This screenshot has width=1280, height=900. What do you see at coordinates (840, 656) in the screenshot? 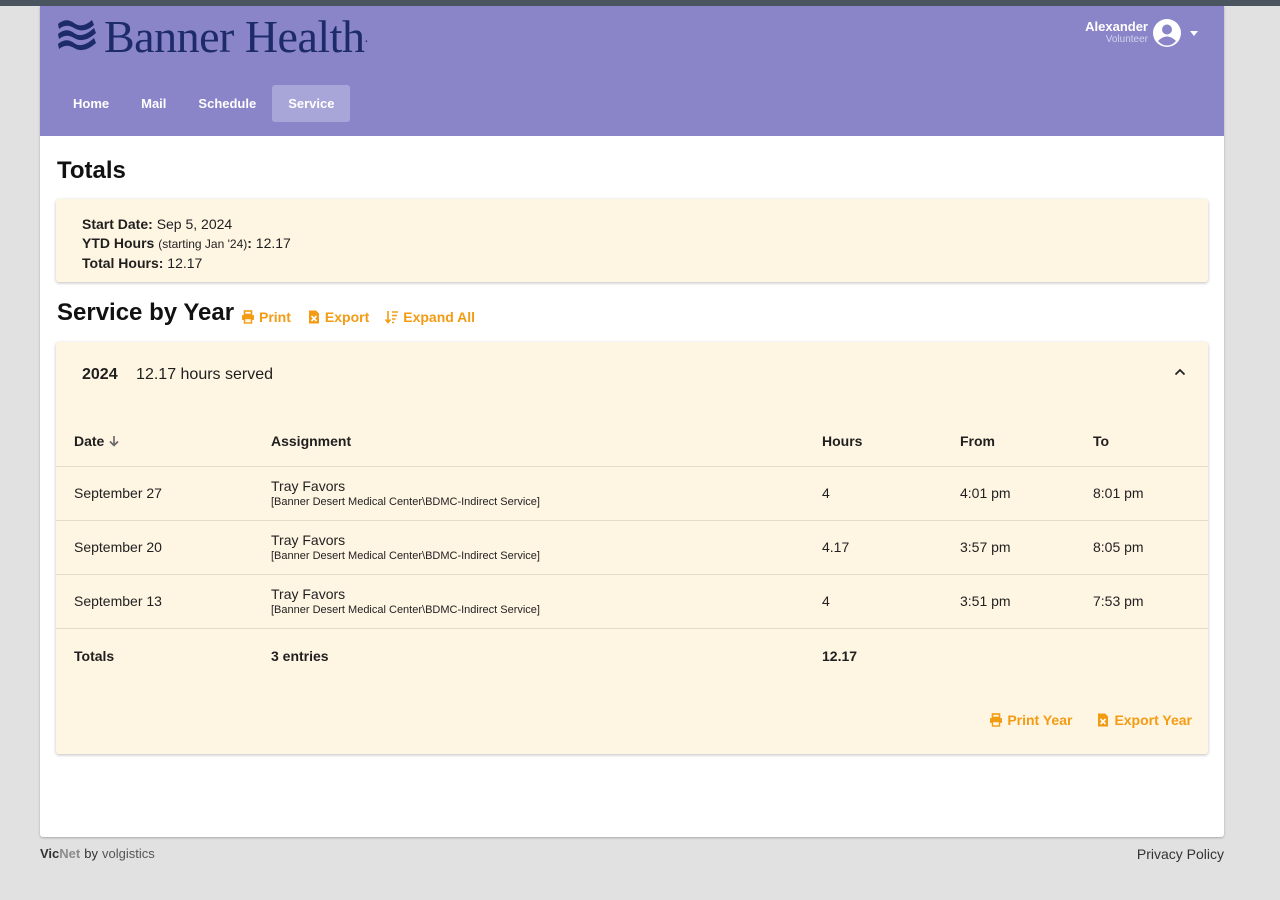
I see `totals-row-hours: 12.17` at bounding box center [840, 656].